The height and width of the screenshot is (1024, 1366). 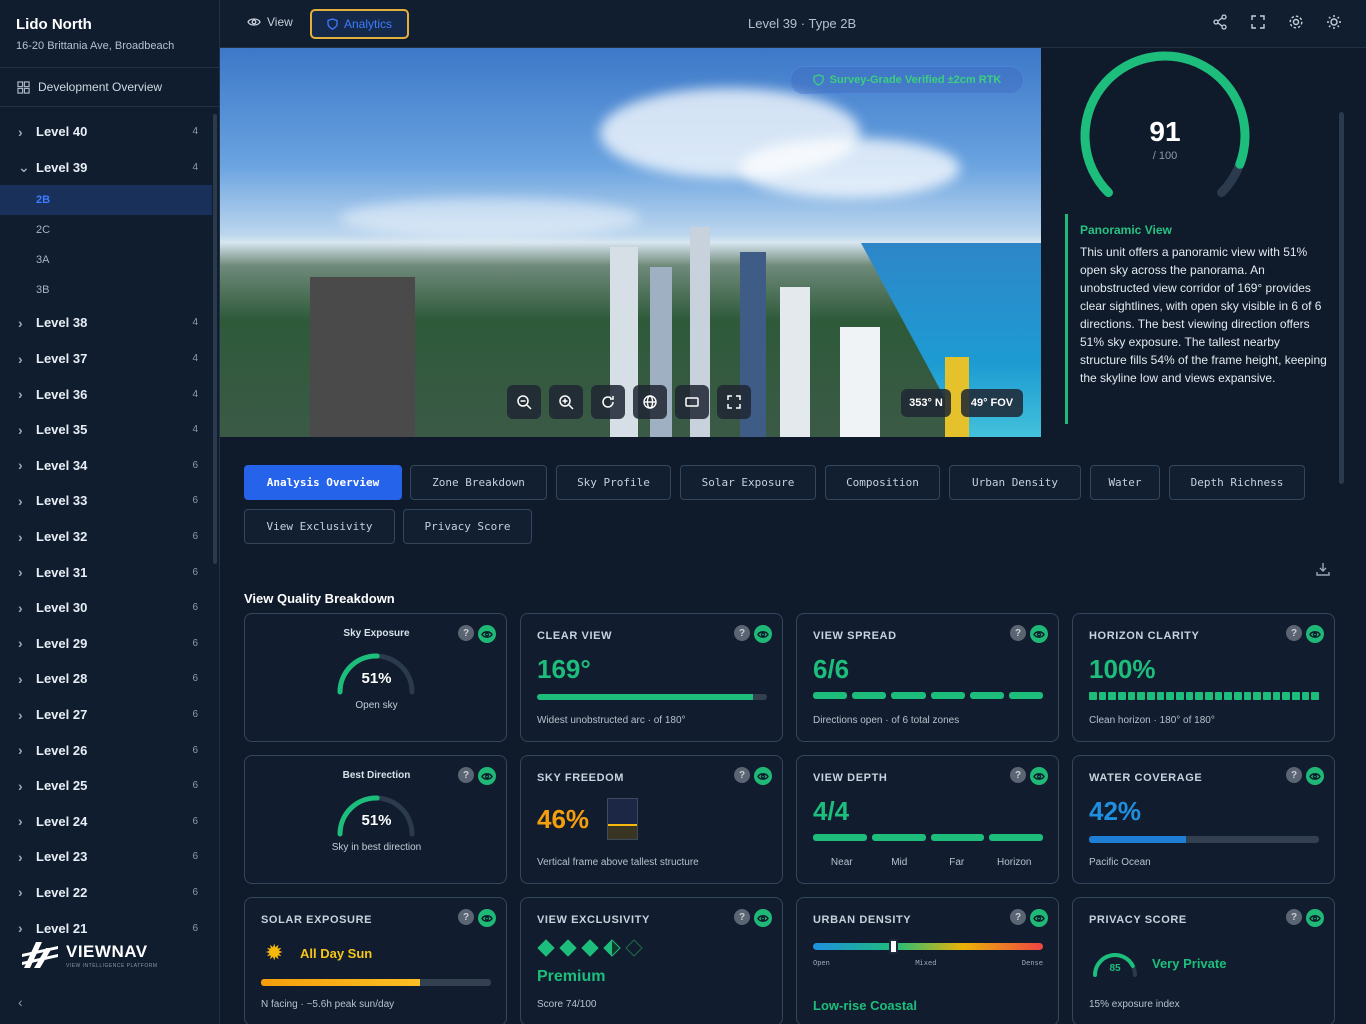 What do you see at coordinates (375, 677) in the screenshot?
I see `card-sky-exposure: Sky Exposure ? 51% Open sky` at bounding box center [375, 677].